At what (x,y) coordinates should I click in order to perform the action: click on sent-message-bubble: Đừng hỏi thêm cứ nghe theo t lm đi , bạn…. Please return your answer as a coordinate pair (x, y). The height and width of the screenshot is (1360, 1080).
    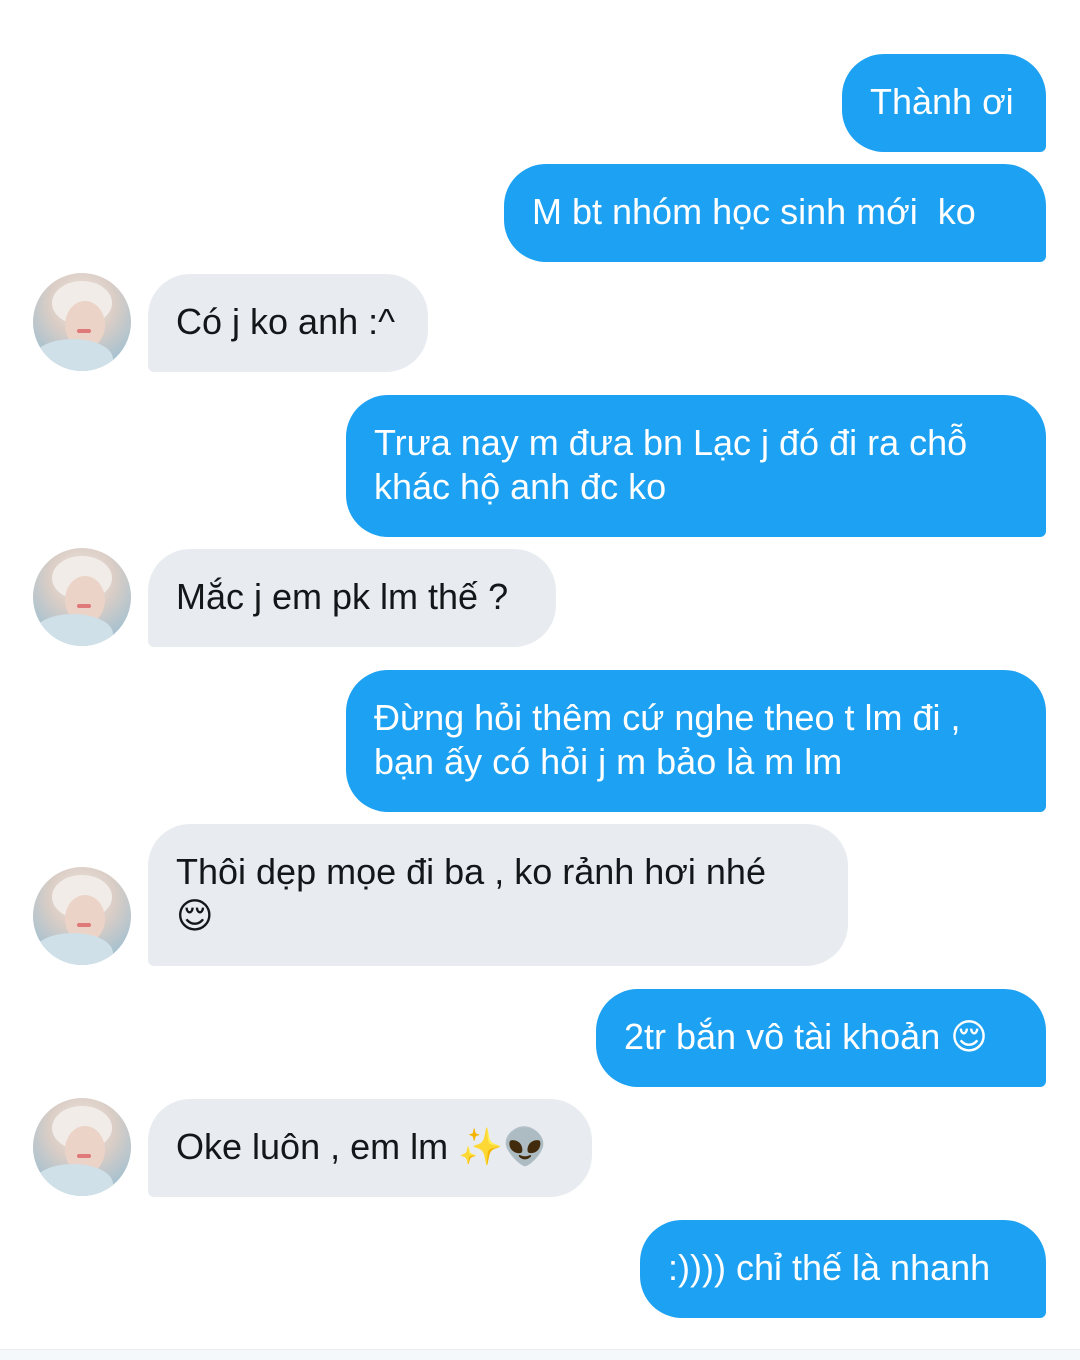
    Looking at the image, I should click on (696, 741).